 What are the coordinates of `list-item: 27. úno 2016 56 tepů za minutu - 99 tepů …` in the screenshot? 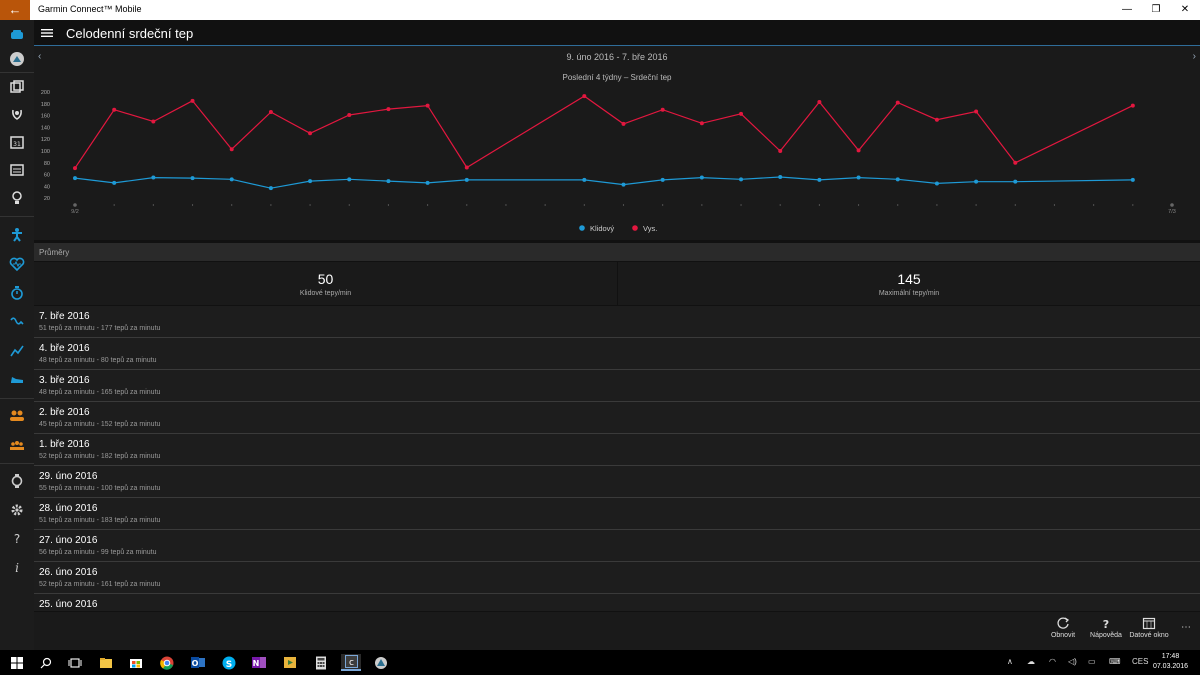 It's located at (617, 546).